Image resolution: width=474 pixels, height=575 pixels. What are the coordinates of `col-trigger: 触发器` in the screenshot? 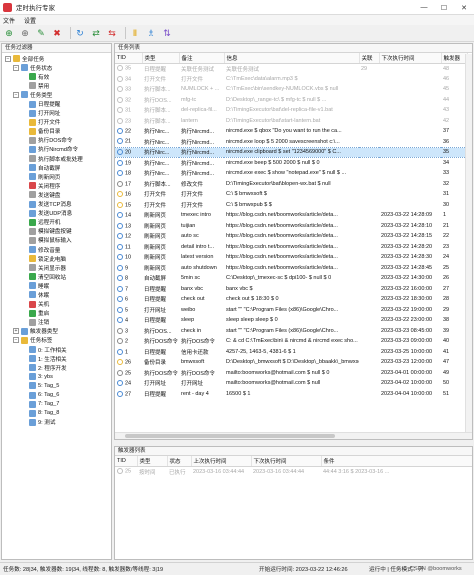 It's located at (454, 58).